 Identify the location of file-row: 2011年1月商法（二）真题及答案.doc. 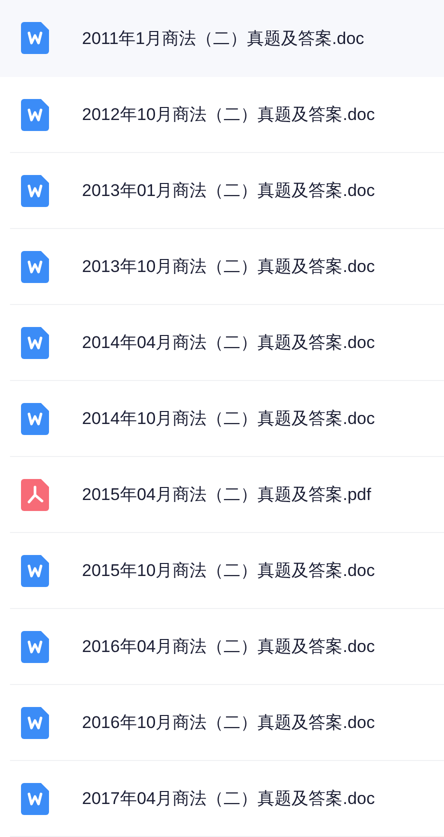
(222, 38).